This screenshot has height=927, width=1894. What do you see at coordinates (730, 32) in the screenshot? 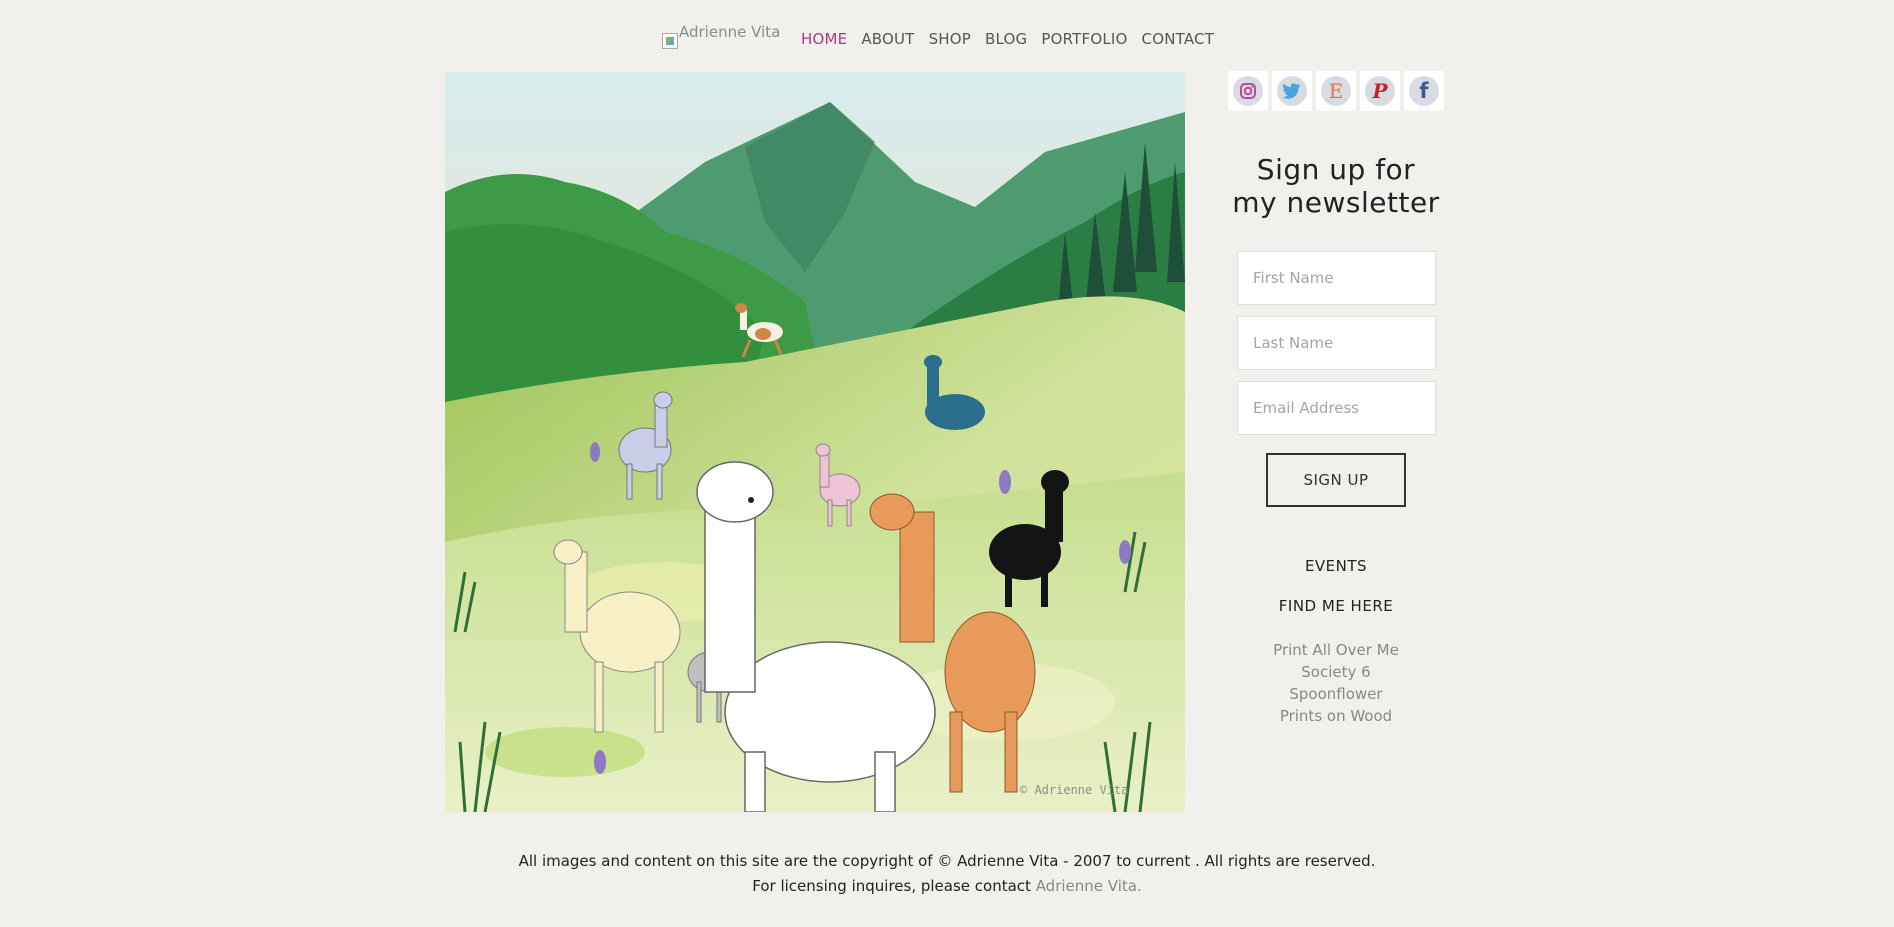
I see `logo-alt-text: Adrienne Vita` at bounding box center [730, 32].